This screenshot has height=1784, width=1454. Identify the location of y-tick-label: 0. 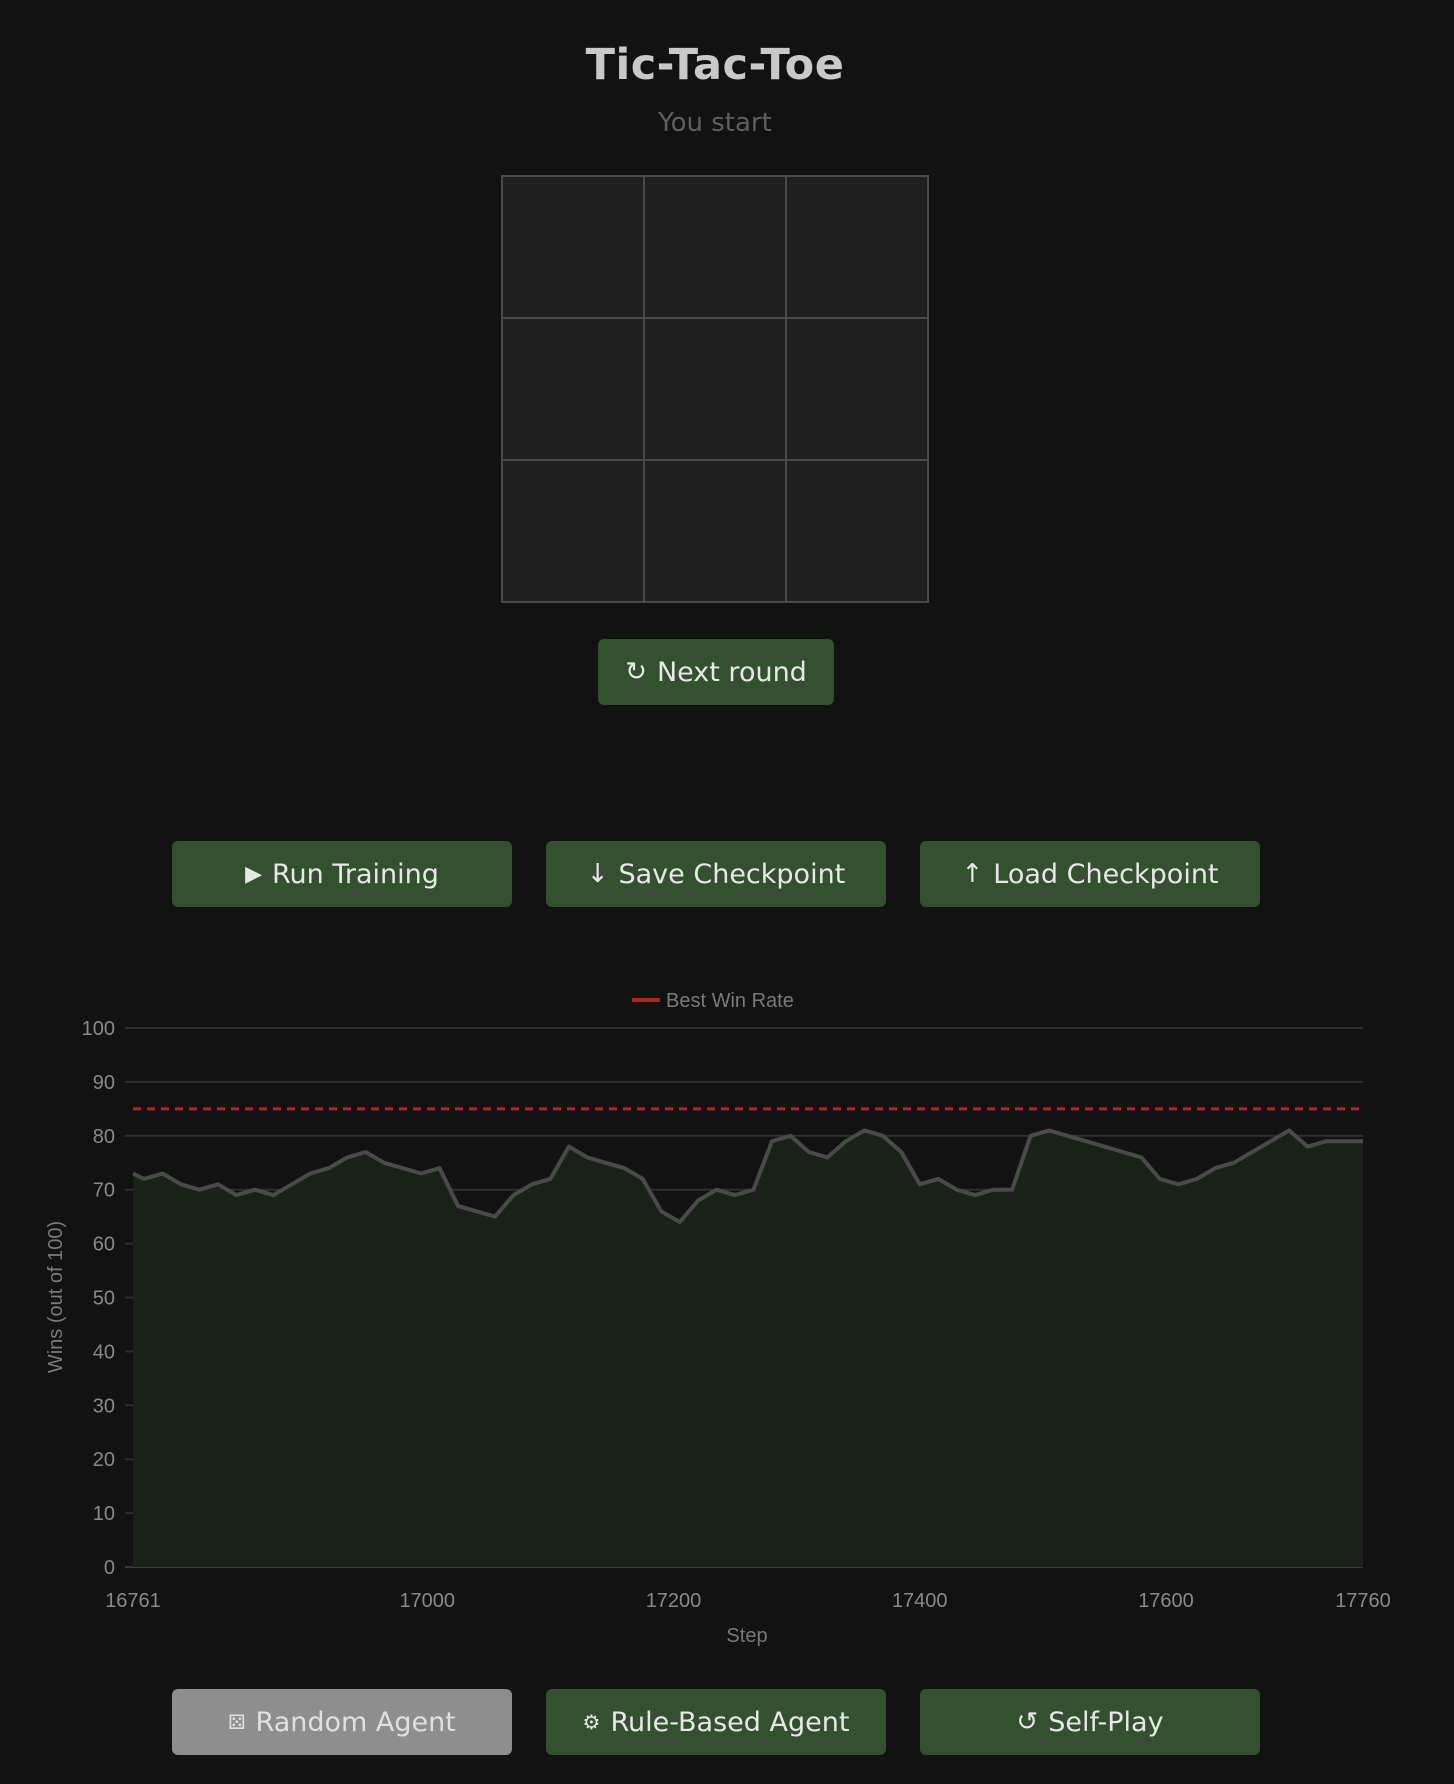
(109, 1568).